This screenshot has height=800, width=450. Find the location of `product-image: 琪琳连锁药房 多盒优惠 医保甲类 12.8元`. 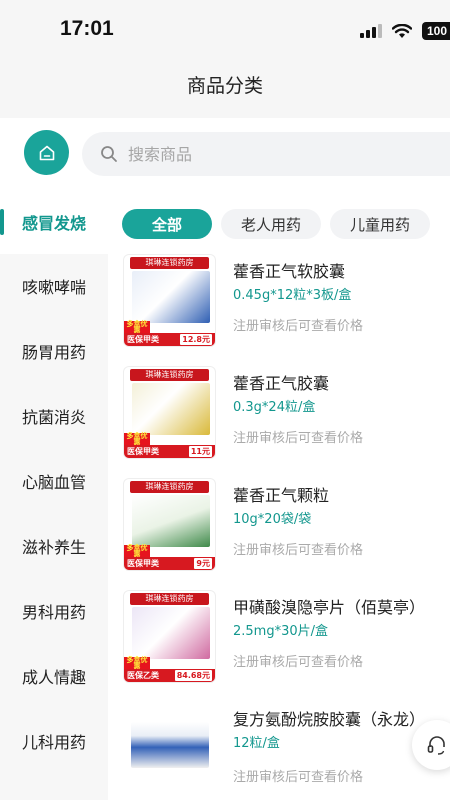

product-image: 琪琳连锁药房 多盒优惠 医保甲类 12.8元 is located at coordinates (169, 300).